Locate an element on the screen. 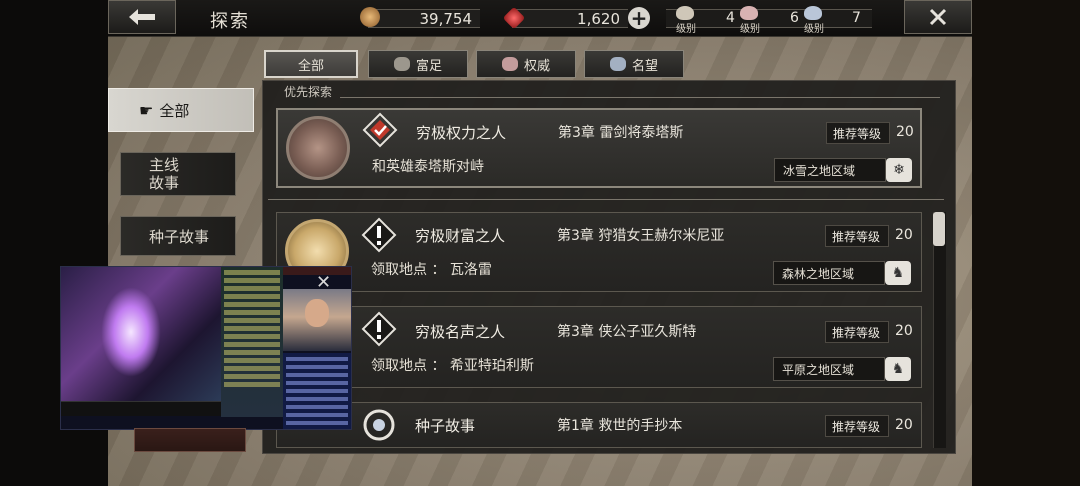  tab-all: 全部 is located at coordinates (311, 64).